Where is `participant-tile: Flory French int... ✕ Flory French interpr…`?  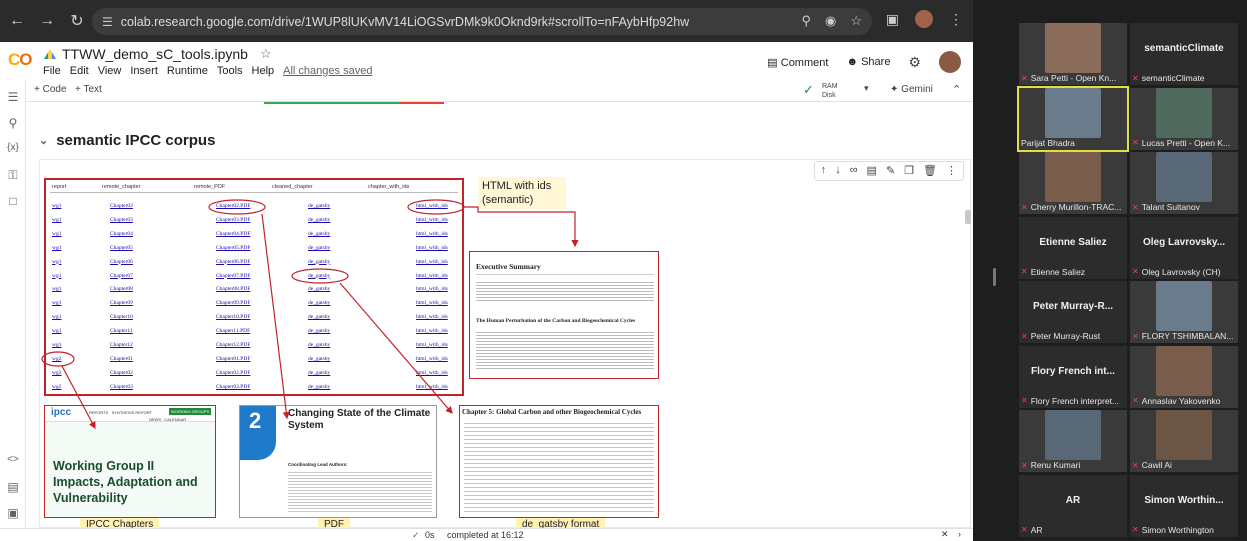
participant-tile: Flory French int... ✕ Flory French interpr… is located at coordinates (1073, 376).